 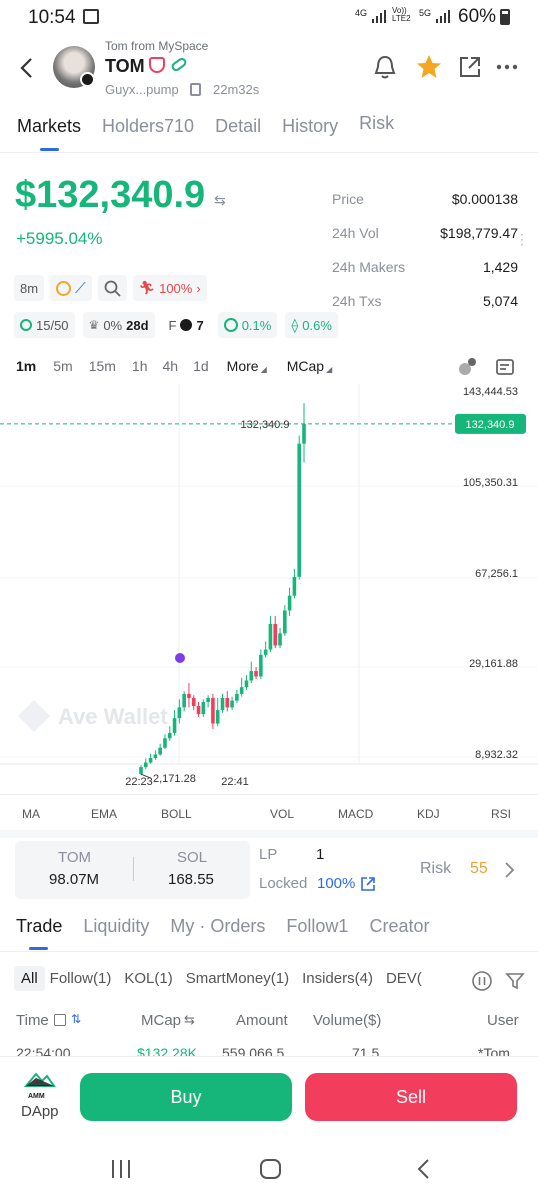 I want to click on chips-row-2: 15/50 ♛ 0% 28d F 7 0.1% ⟠ 0.6%, so click(x=176, y=325).